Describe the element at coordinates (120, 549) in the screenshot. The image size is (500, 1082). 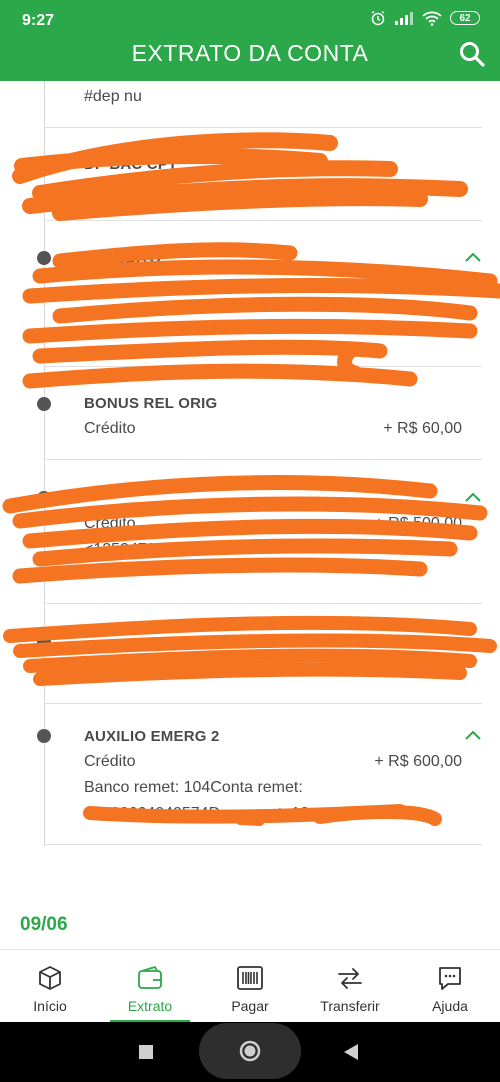
I see `transaction-detail: <1252473` at that location.